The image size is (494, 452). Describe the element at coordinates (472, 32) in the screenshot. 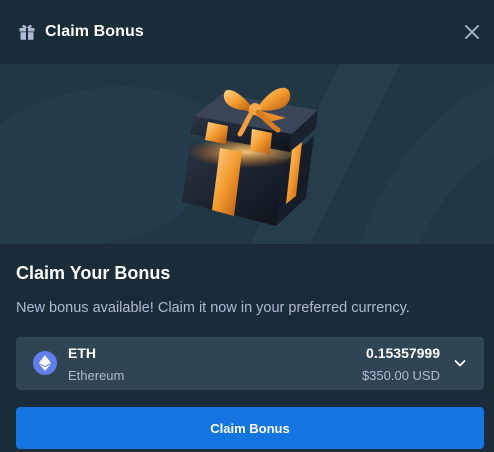

I see `close-icon` at that location.